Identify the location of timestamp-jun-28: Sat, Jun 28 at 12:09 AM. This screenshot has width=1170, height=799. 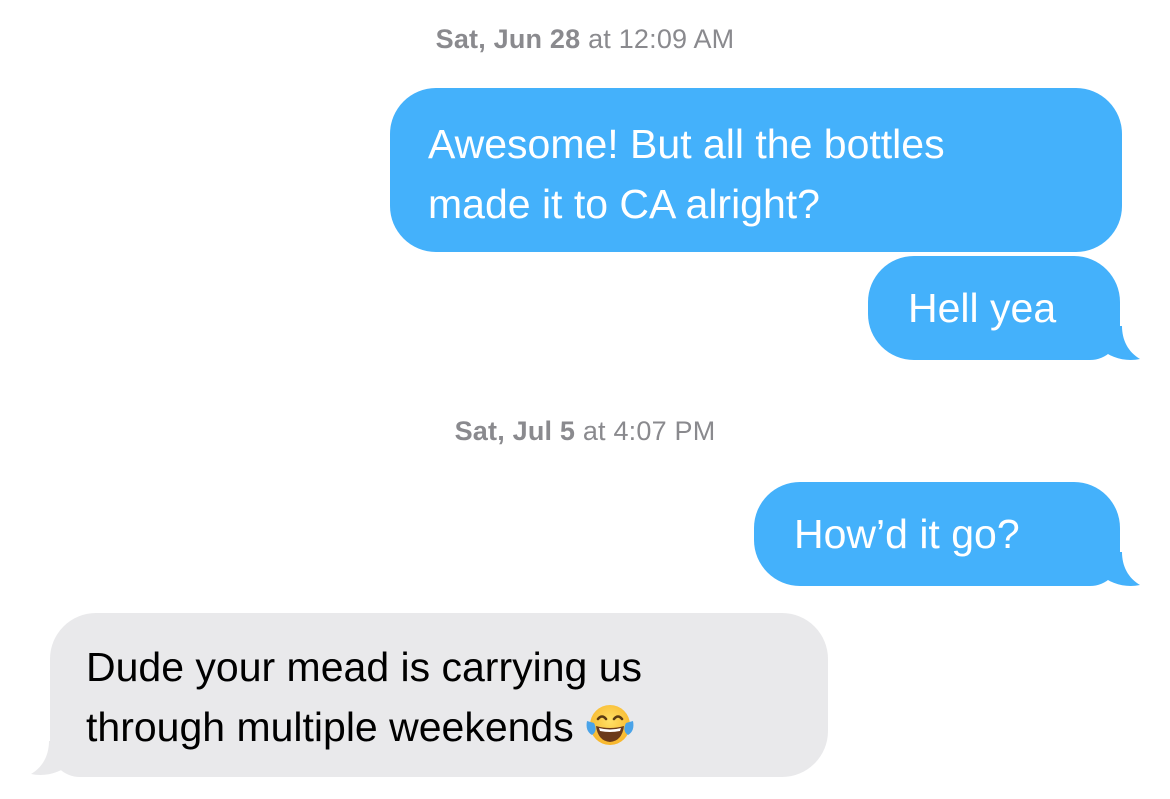
(585, 39).